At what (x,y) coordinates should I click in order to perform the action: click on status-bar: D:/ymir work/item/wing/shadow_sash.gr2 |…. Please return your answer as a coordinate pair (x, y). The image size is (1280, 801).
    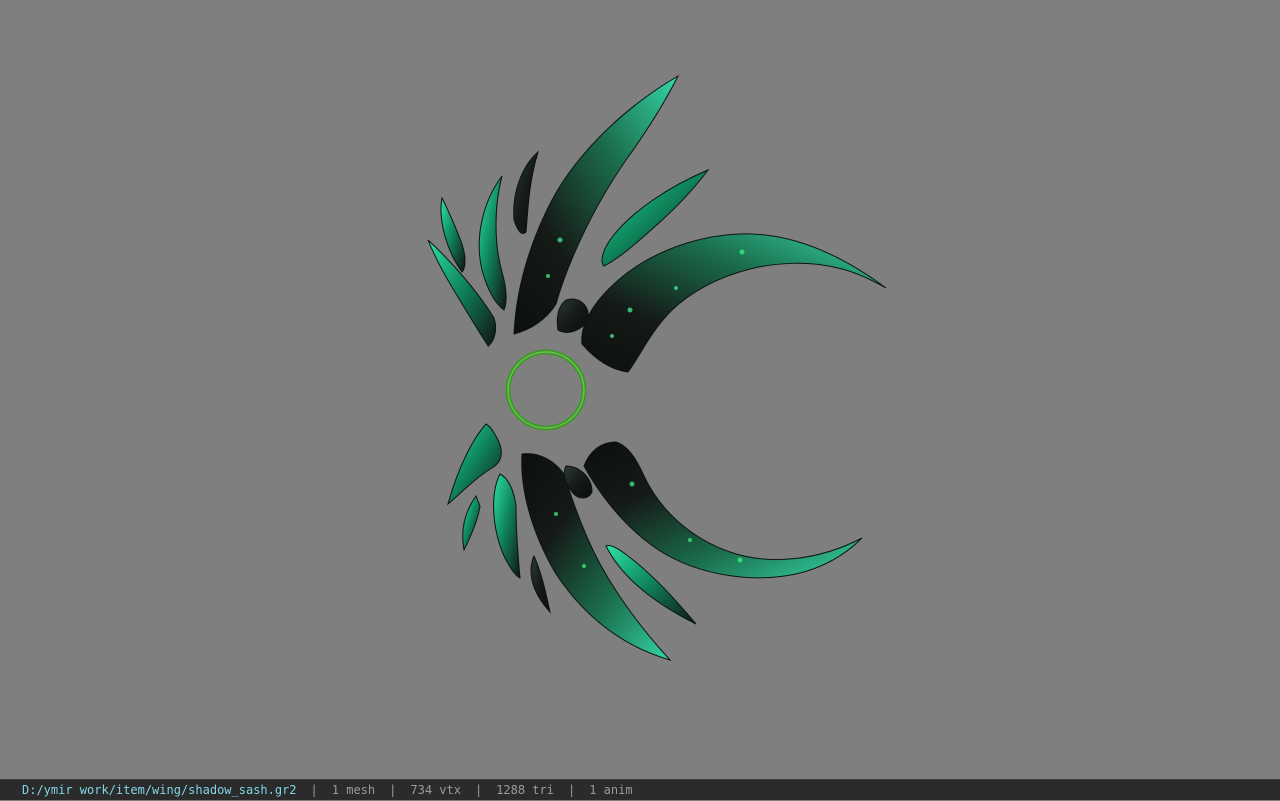
    Looking at the image, I should click on (640, 789).